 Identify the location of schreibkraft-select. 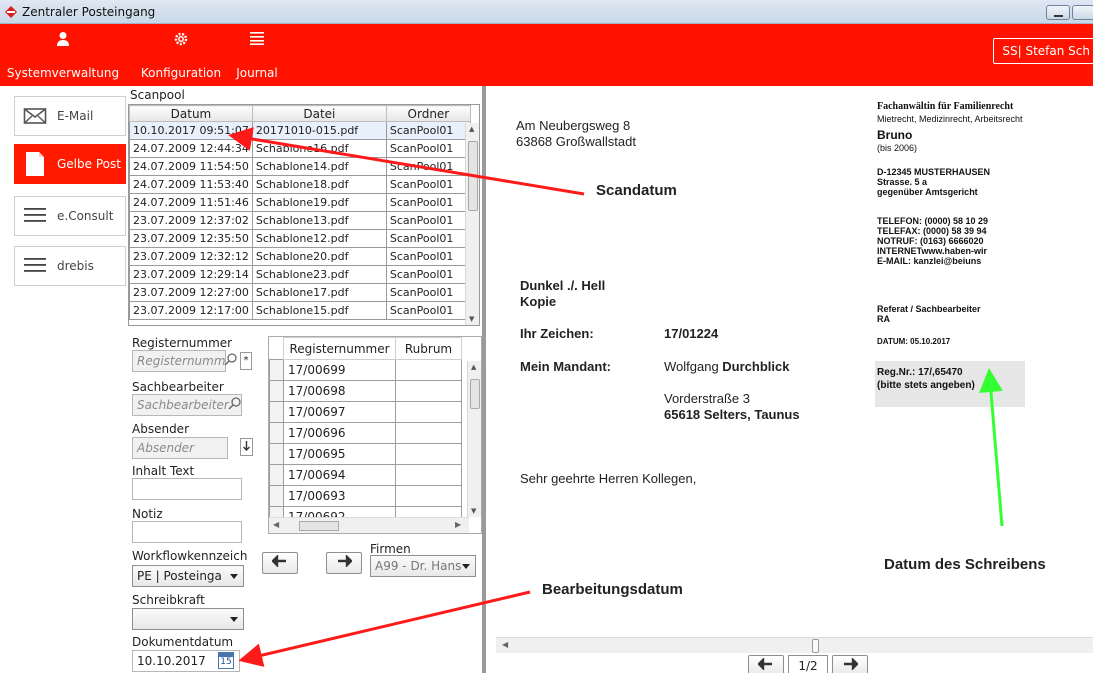
(188, 619).